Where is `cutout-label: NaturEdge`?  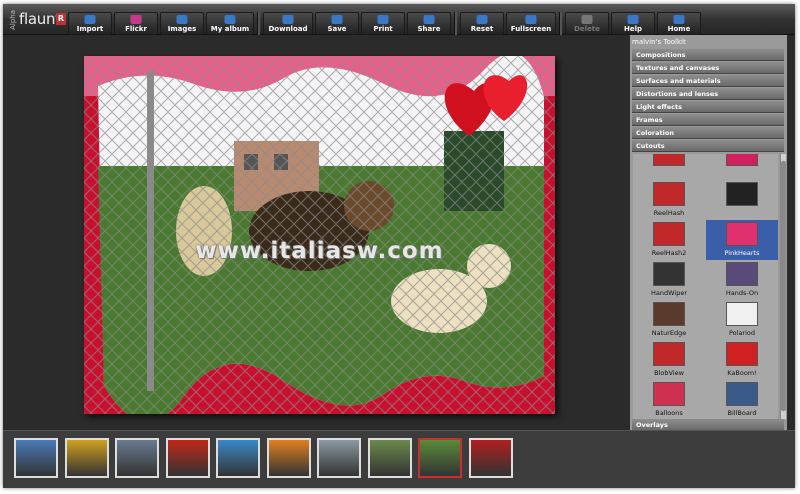 cutout-label: NaturEdge is located at coordinates (669, 333).